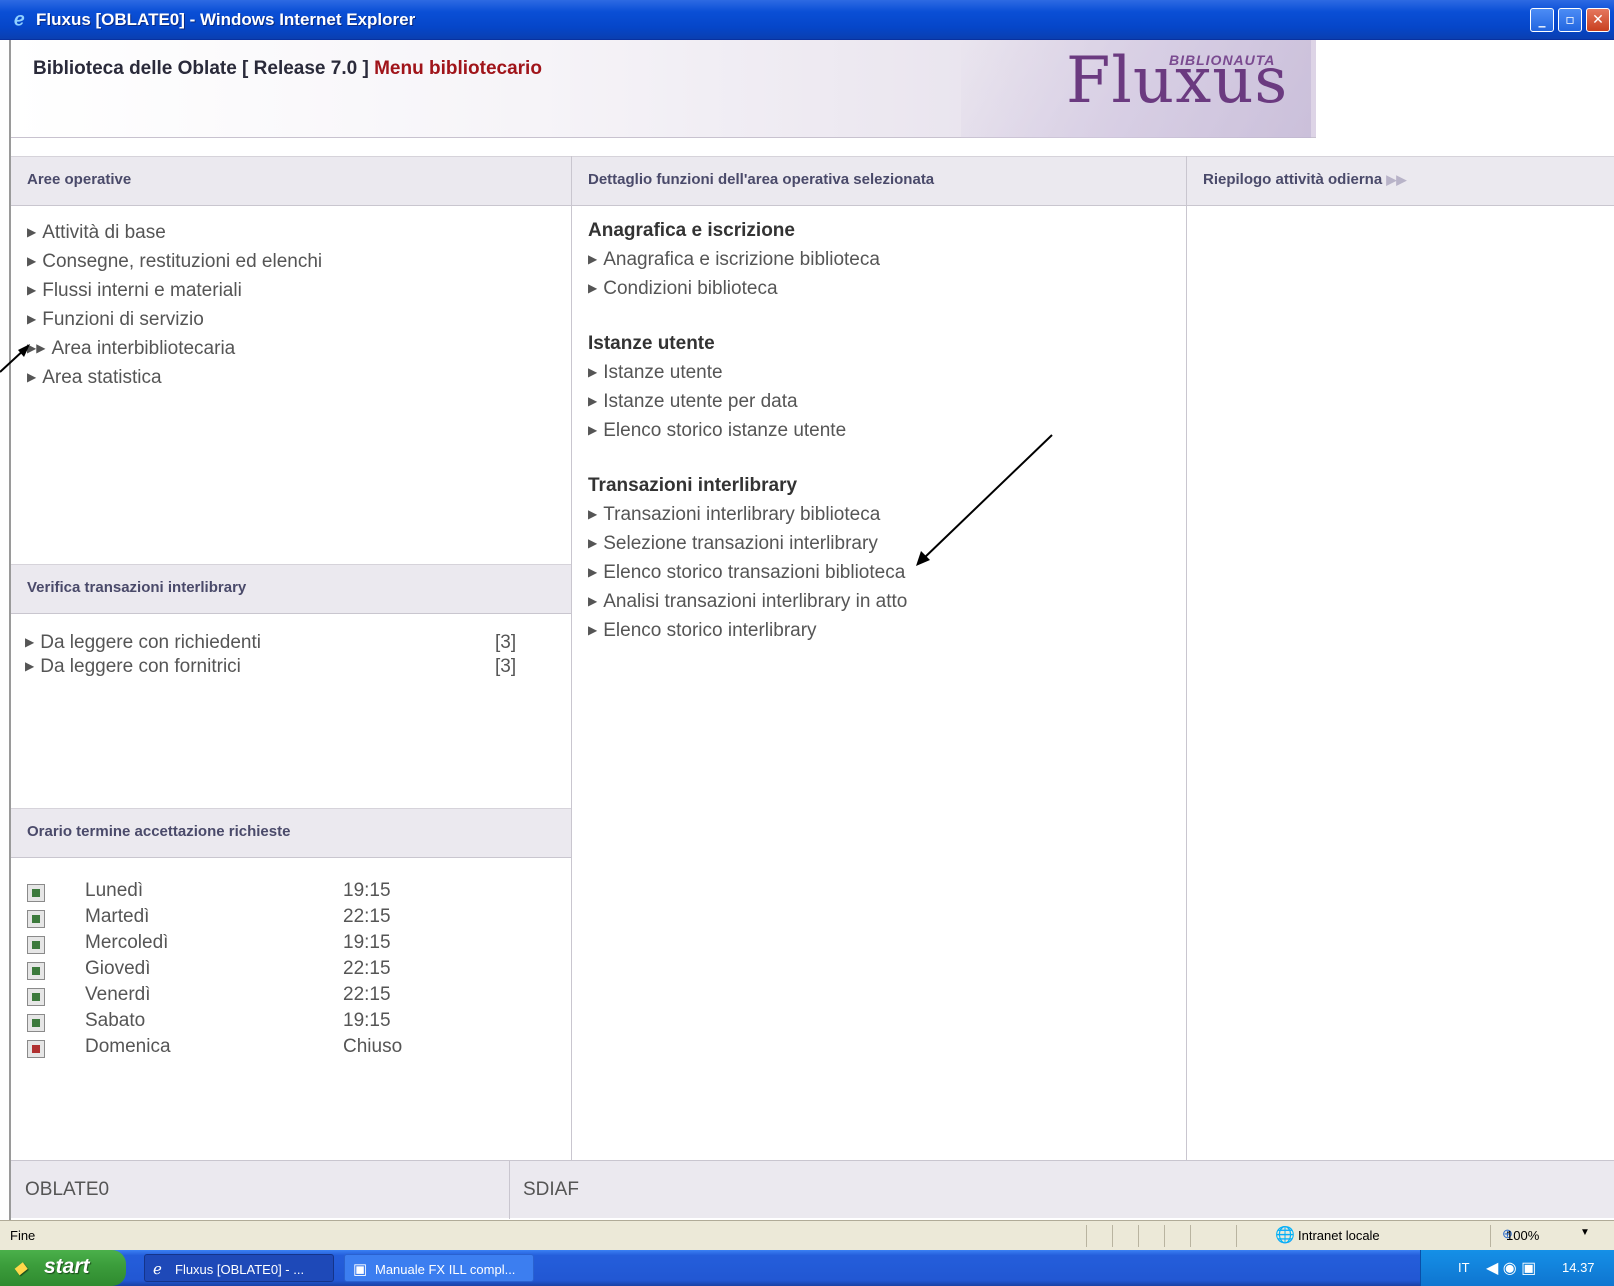 The image size is (1614, 1286). What do you see at coordinates (291, 833) in the screenshot?
I see `orario-heading: Orario termine accettazione richieste` at bounding box center [291, 833].